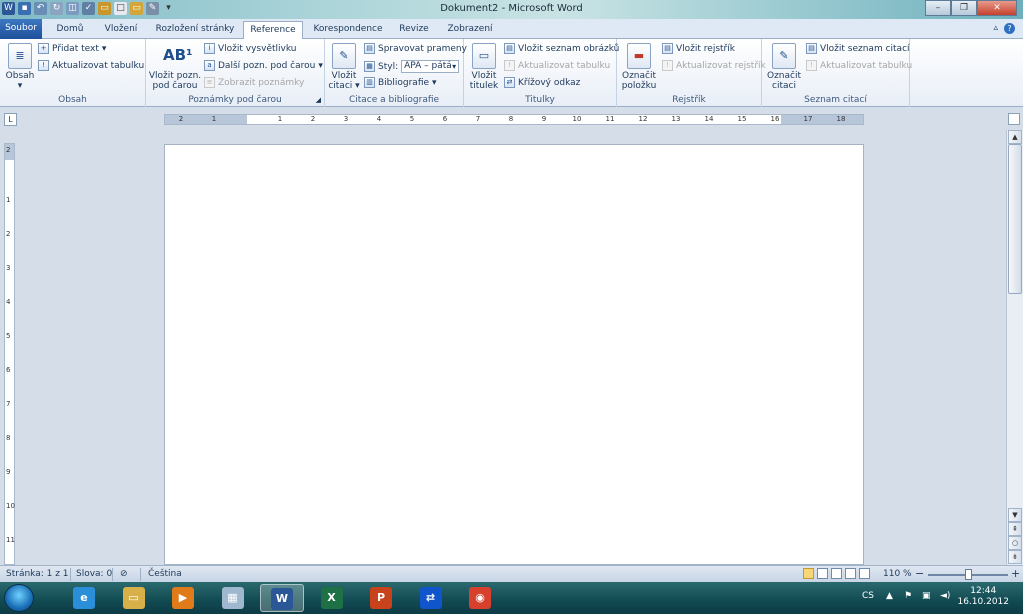  What do you see at coordinates (121, 30) in the screenshot?
I see `tab-insert: Vložení` at bounding box center [121, 30].